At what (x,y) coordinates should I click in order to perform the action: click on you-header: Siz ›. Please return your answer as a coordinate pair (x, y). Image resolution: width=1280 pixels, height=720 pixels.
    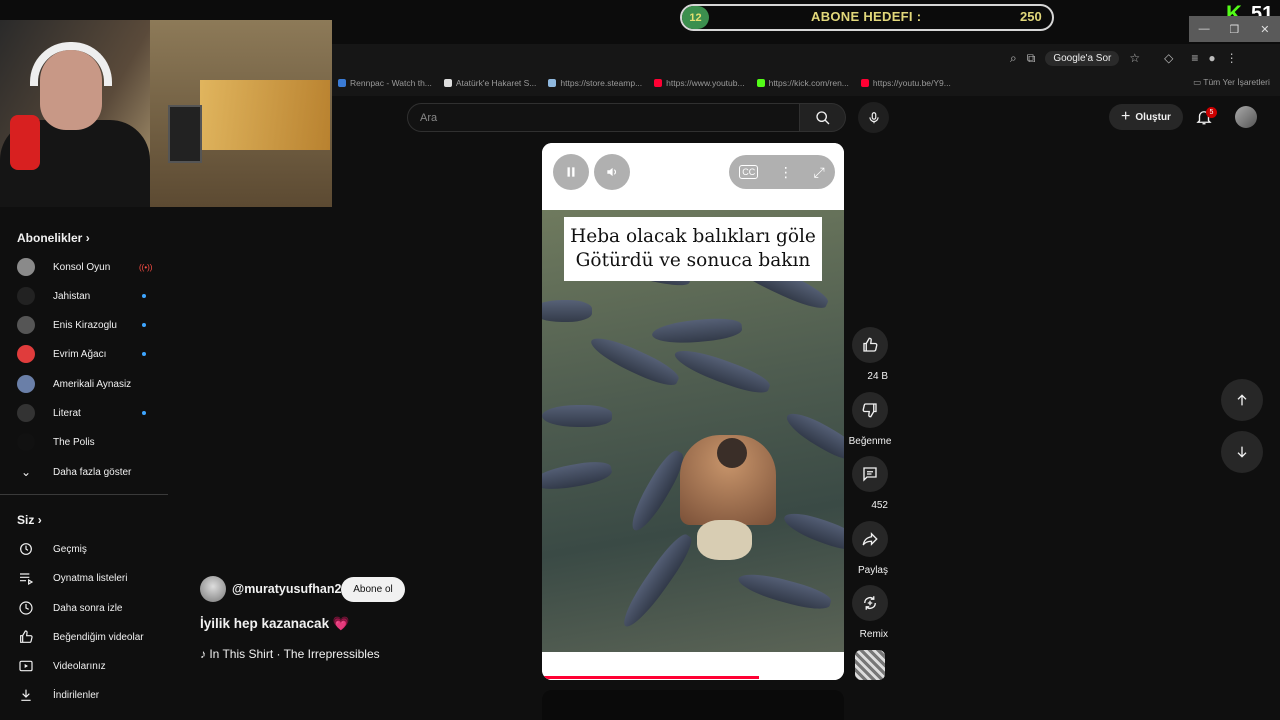
    Looking at the image, I should click on (29, 520).